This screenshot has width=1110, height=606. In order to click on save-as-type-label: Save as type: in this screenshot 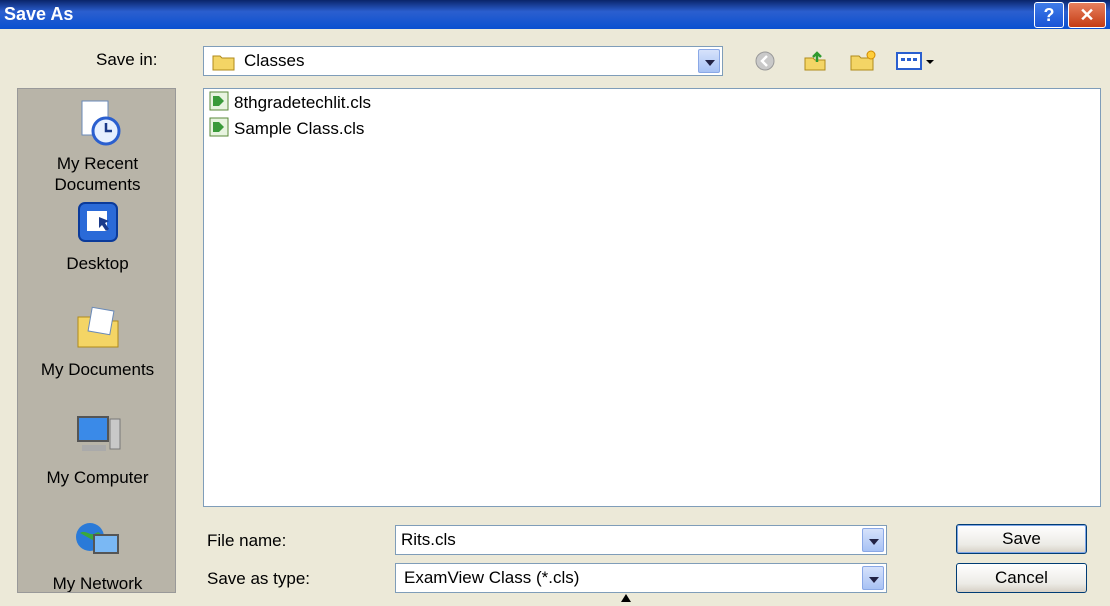, I will do `click(259, 578)`.